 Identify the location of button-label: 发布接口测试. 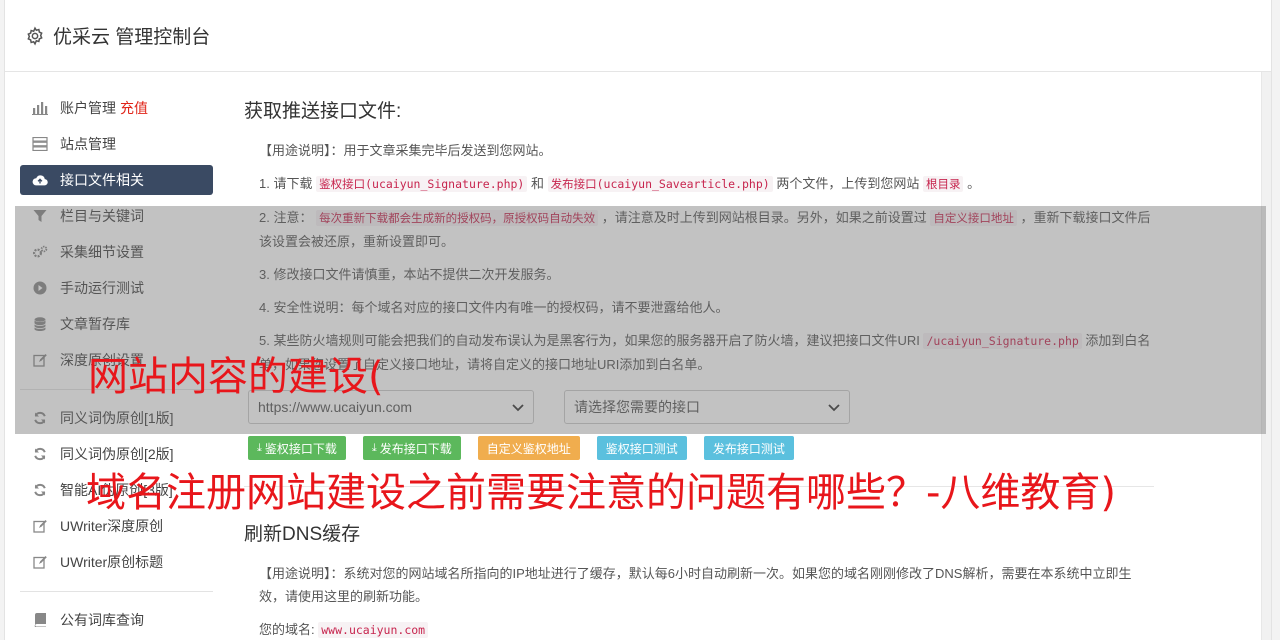
(748, 448).